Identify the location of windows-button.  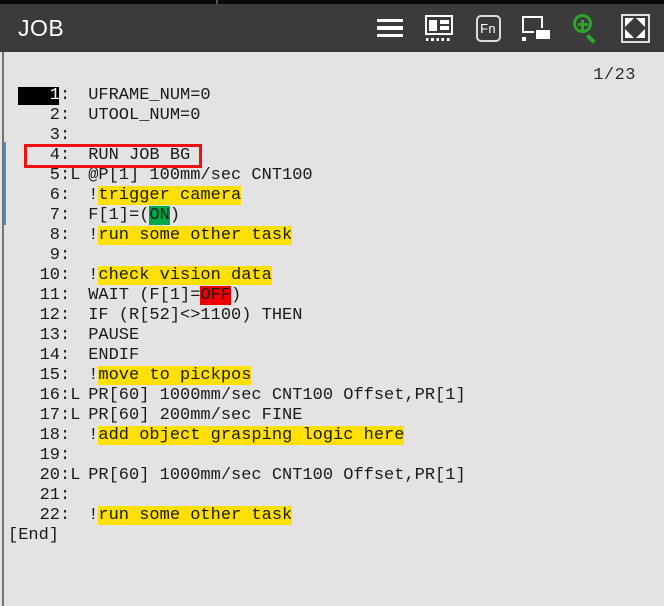
(537, 28).